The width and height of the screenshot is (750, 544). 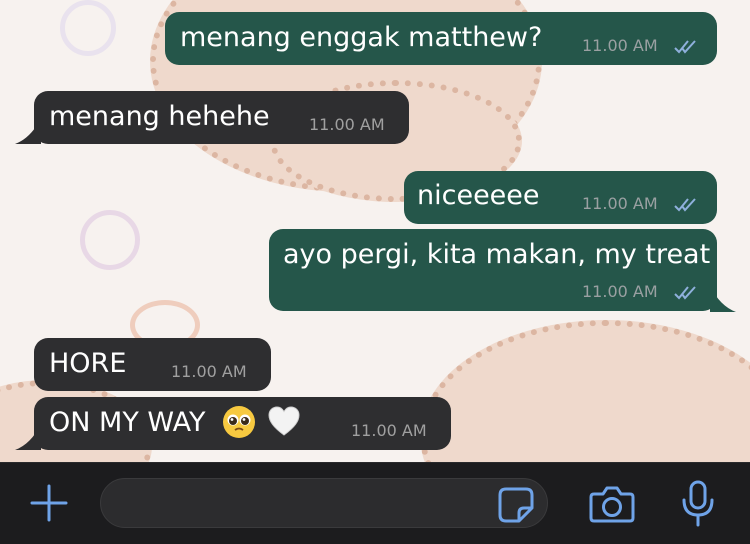 What do you see at coordinates (88, 363) in the screenshot?
I see `message-text: HORE` at bounding box center [88, 363].